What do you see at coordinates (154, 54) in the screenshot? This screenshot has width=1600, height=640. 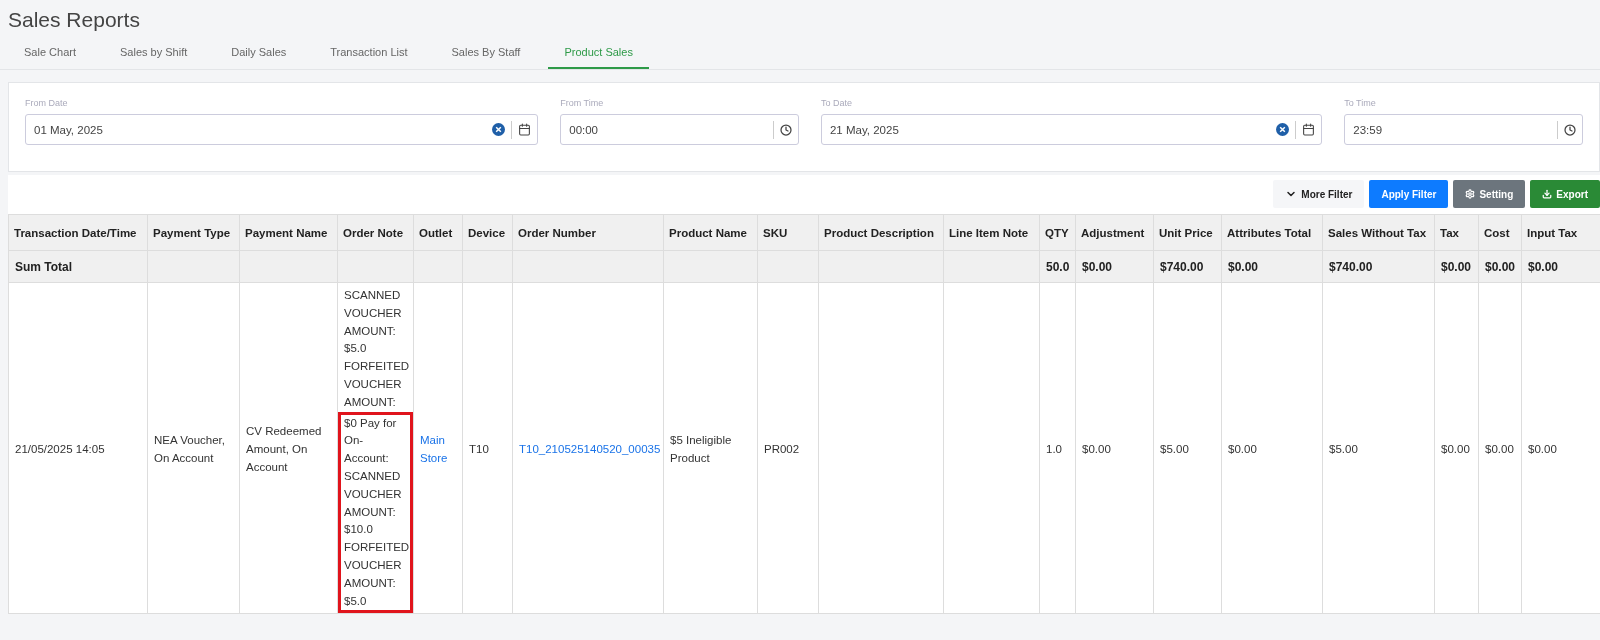 I see `report-tab: Sales by Shift` at bounding box center [154, 54].